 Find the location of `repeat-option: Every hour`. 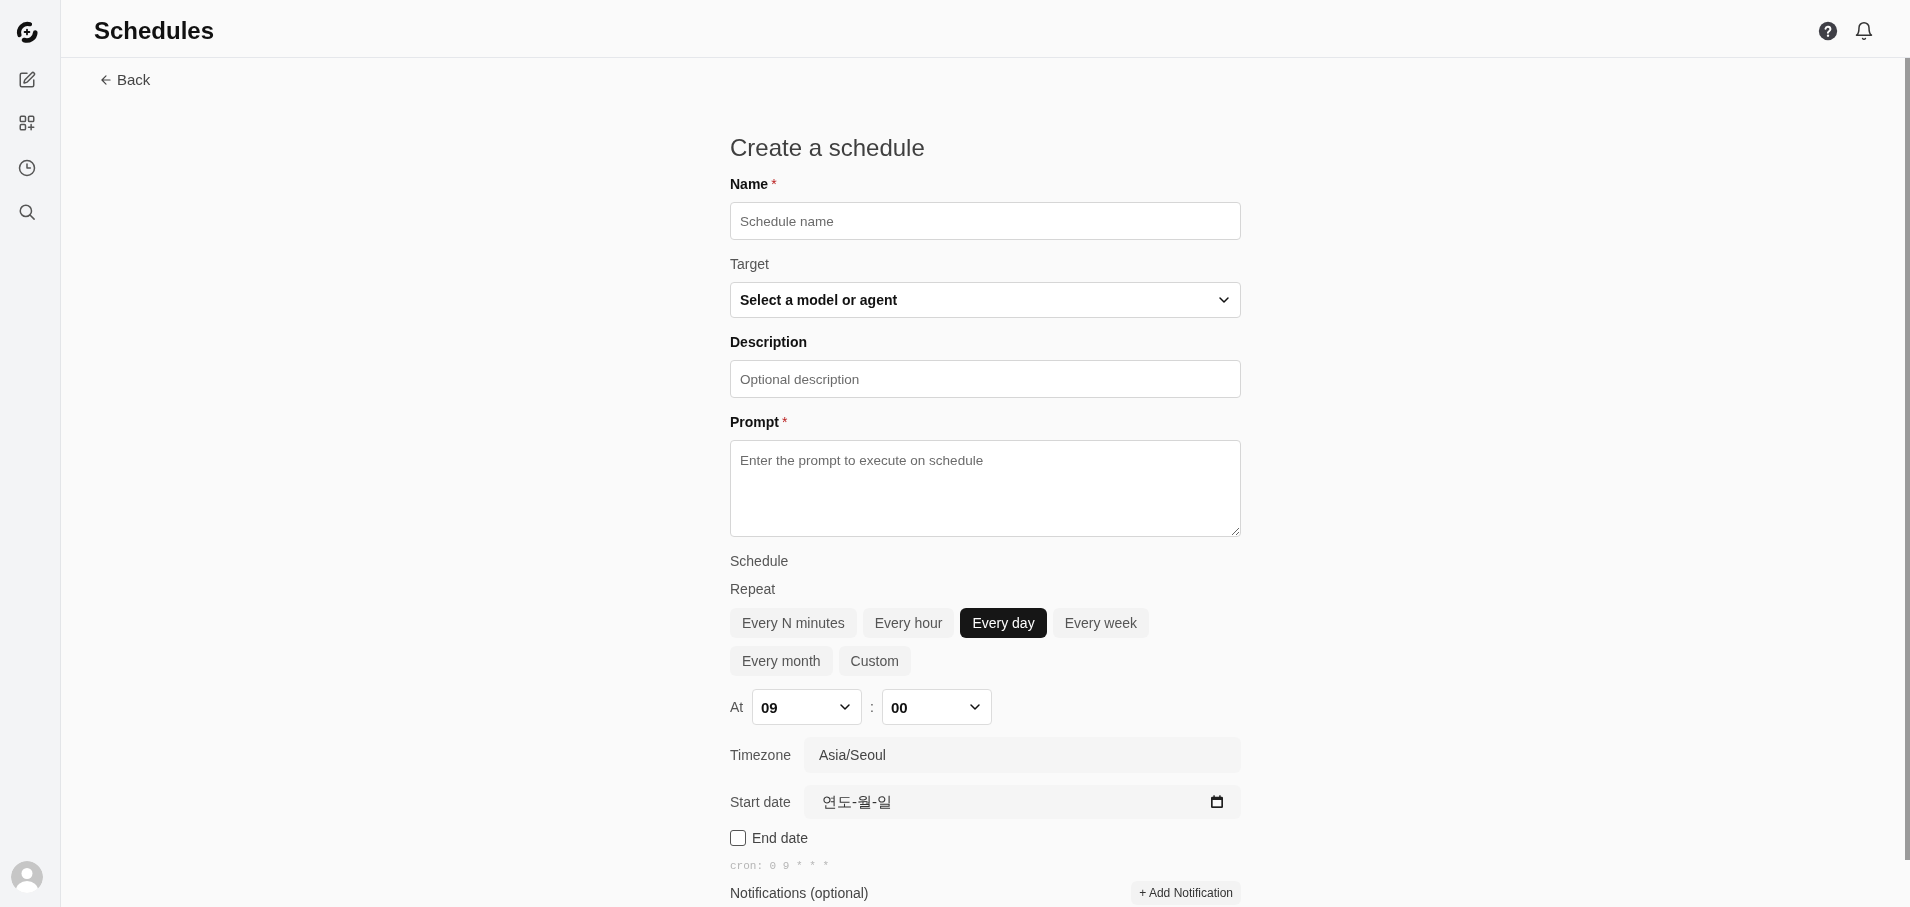

repeat-option: Every hour is located at coordinates (908, 623).